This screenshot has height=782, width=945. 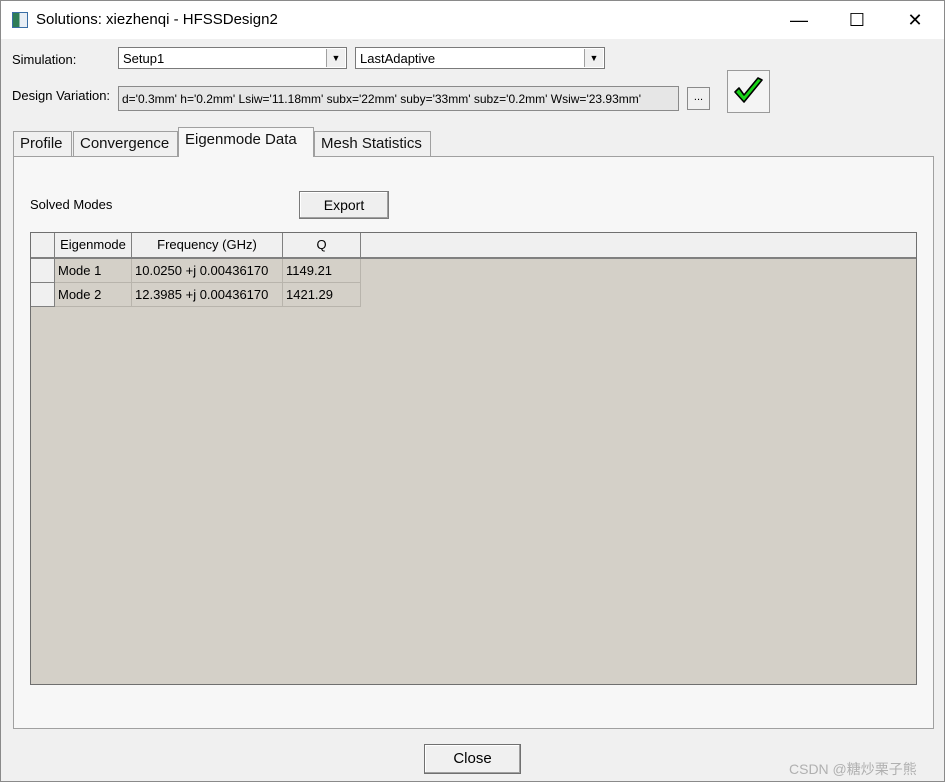 I want to click on status-indicator, so click(x=748, y=91).